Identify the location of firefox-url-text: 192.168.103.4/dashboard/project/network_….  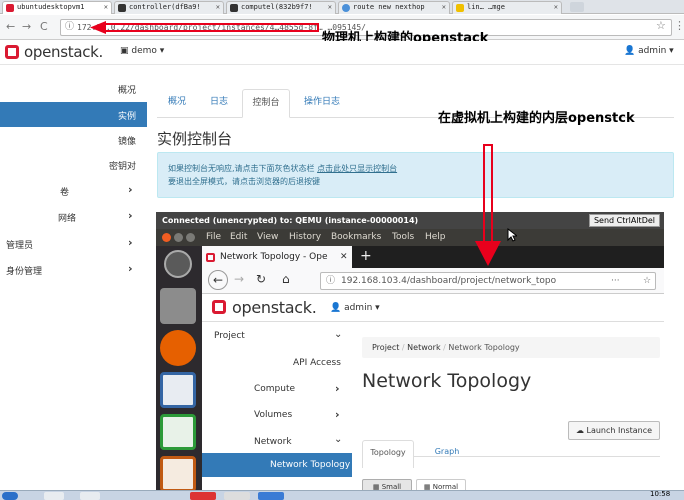
(449, 281).